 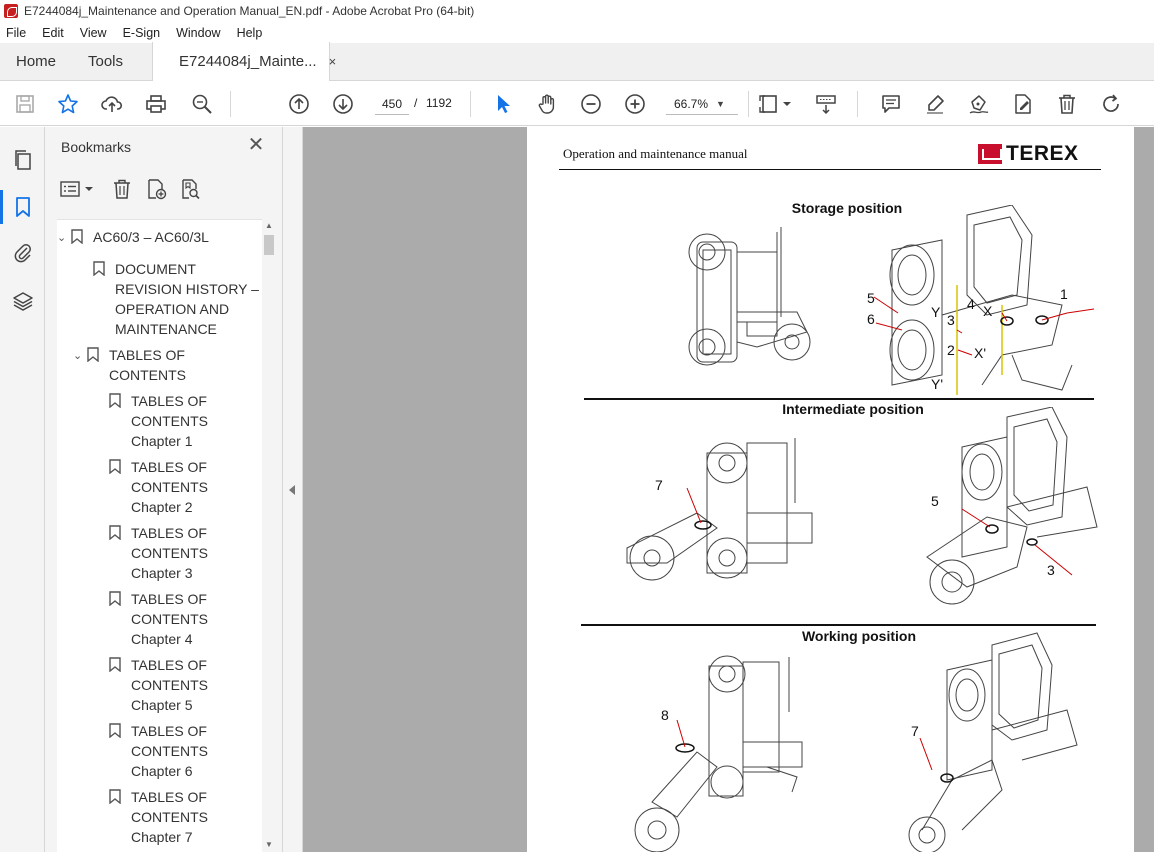 I want to click on bookmark-item: TABLES OF CONTENTS Chapter 7, so click(x=184, y=817).